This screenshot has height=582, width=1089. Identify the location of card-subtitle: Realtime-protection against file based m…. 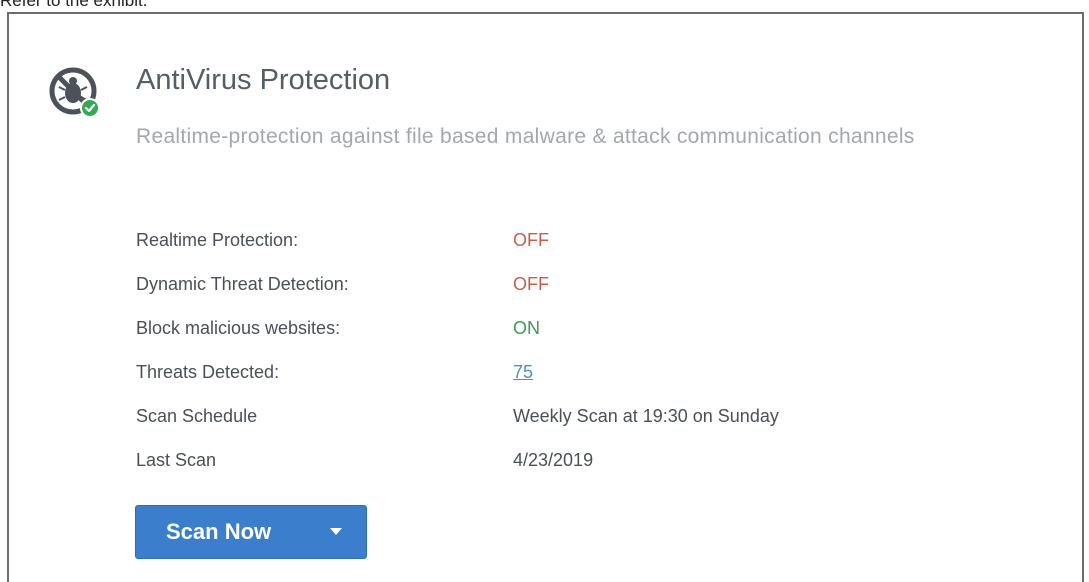
(525, 136).